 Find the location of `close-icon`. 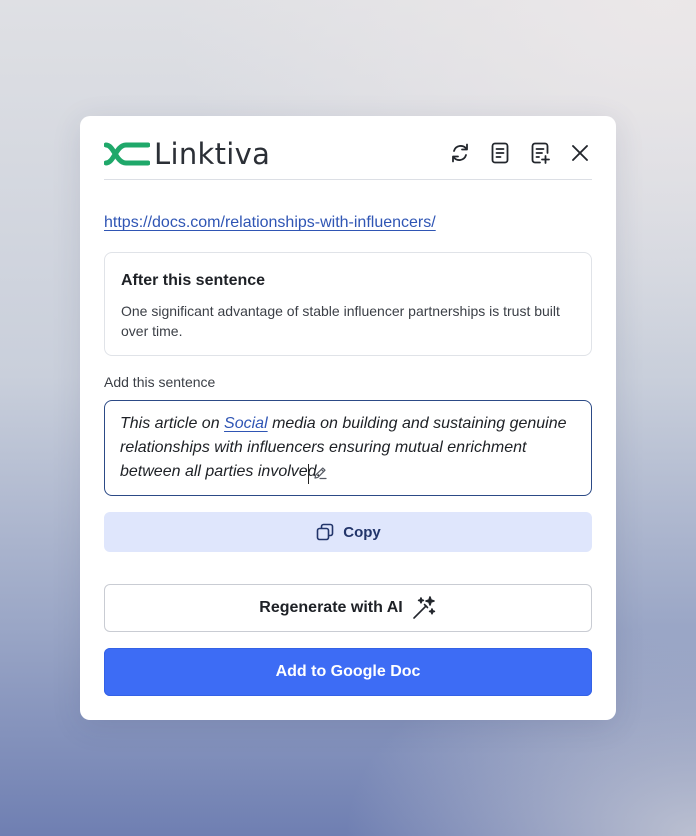

close-icon is located at coordinates (580, 153).